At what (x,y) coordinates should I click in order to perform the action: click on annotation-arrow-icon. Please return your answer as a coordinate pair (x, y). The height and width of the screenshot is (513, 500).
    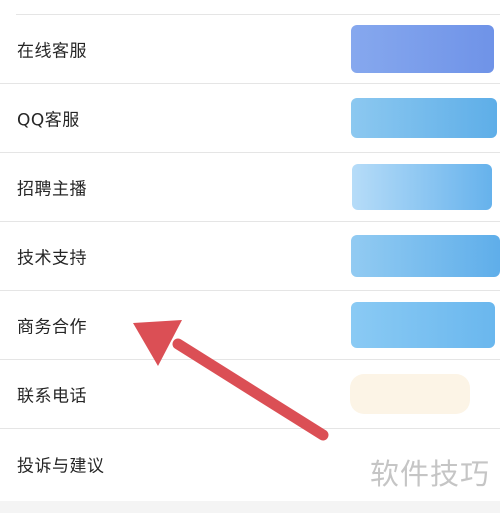
    Looking at the image, I should click on (231, 380).